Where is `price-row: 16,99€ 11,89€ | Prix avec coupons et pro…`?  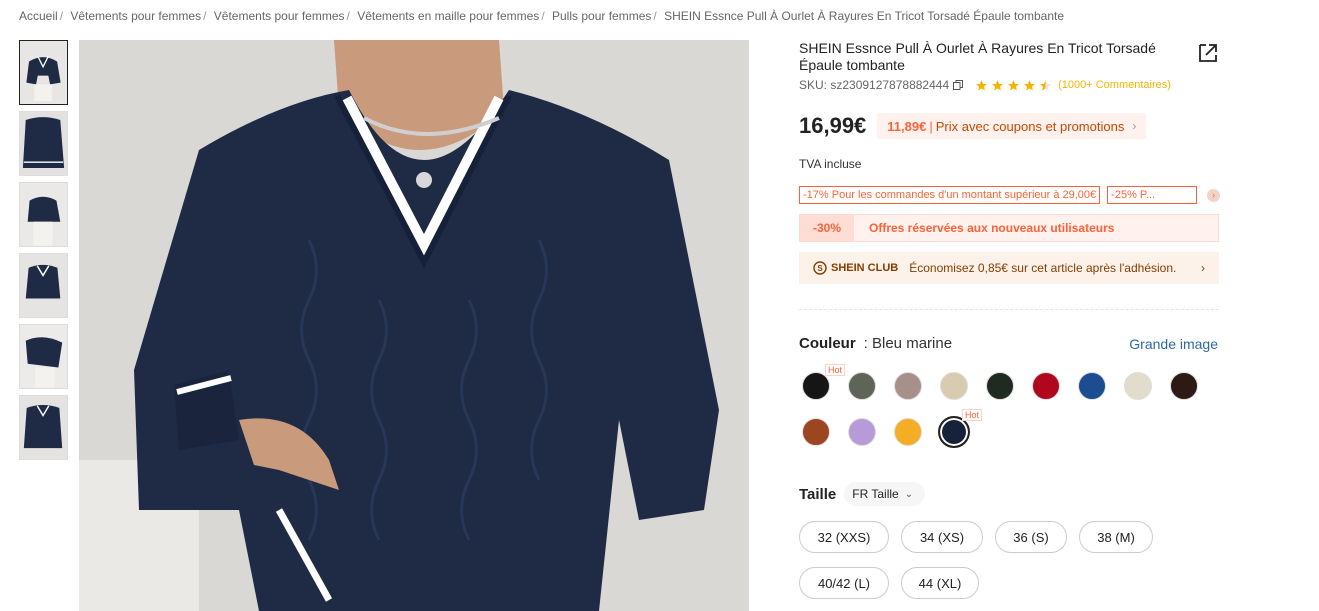 price-row: 16,99€ 11,89€ | Prix avec coupons et pro… is located at coordinates (973, 126).